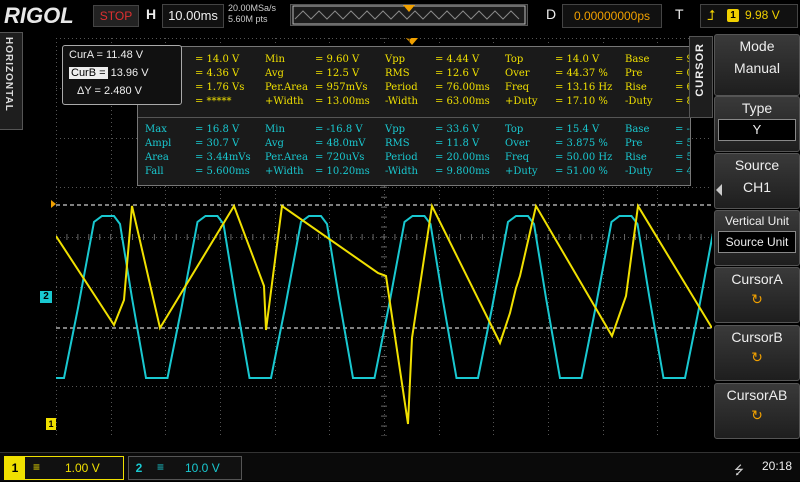 Image resolution: width=800 pixels, height=482 pixels. I want to click on ch1-measure-cell: Period, so click(401, 87).